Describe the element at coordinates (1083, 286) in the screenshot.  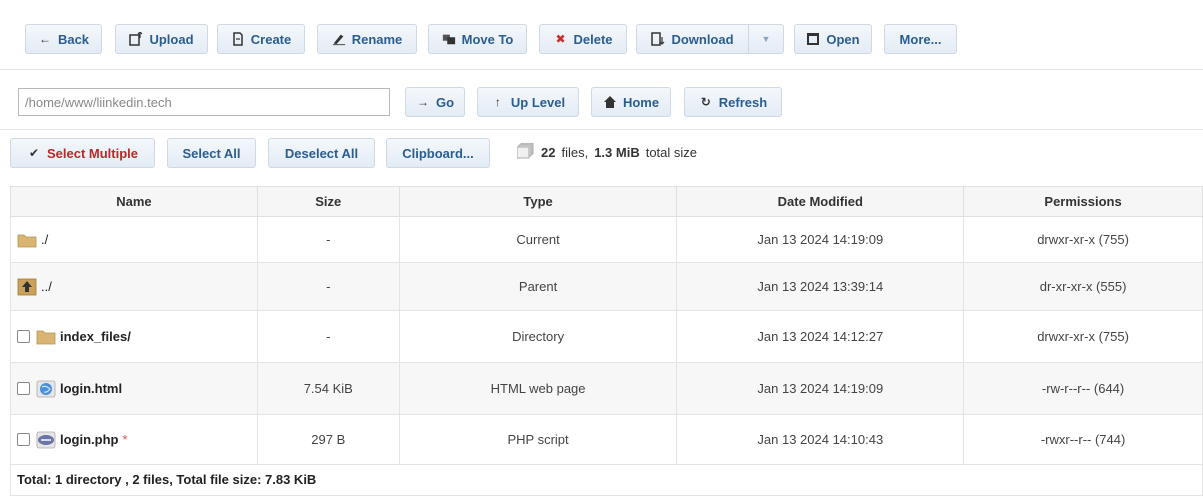
I see `permissions-cell: dr-xr-xr-x (555)` at that location.